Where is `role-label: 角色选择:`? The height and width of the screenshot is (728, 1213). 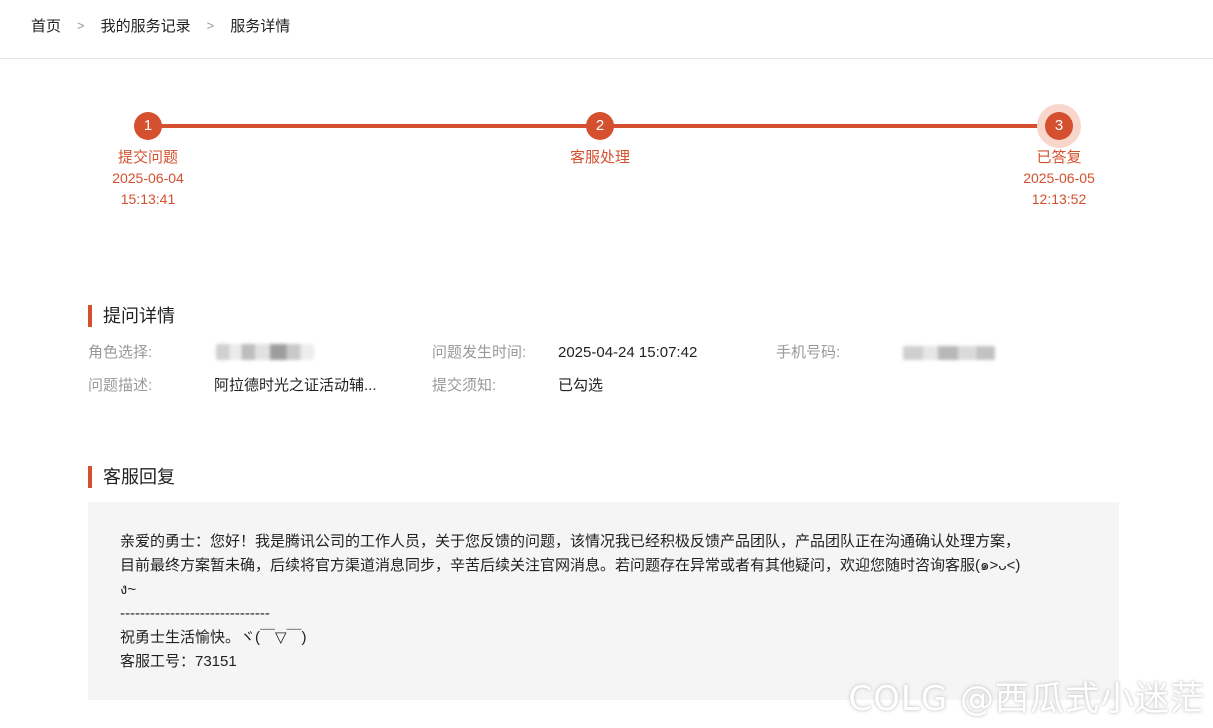
role-label: 角色选择: is located at coordinates (120, 352).